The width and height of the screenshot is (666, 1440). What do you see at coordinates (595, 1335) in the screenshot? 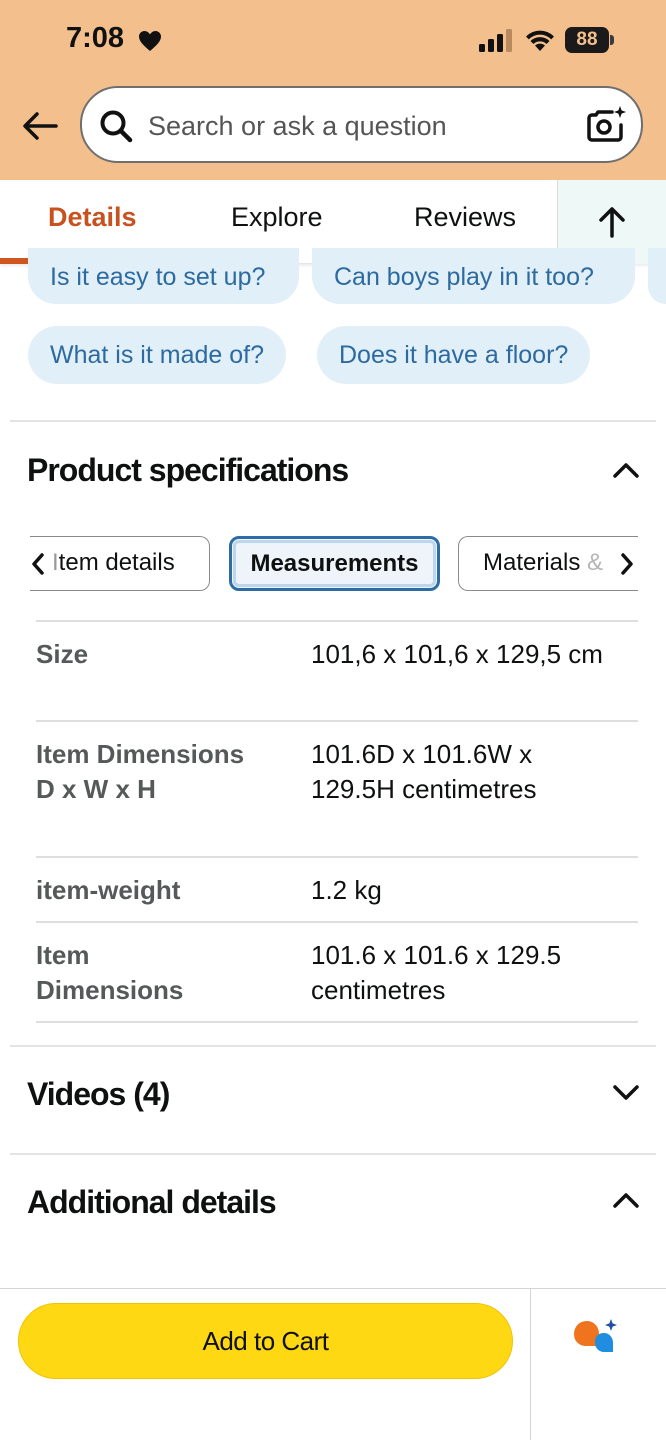
I see `rufus-assistant-icon` at bounding box center [595, 1335].